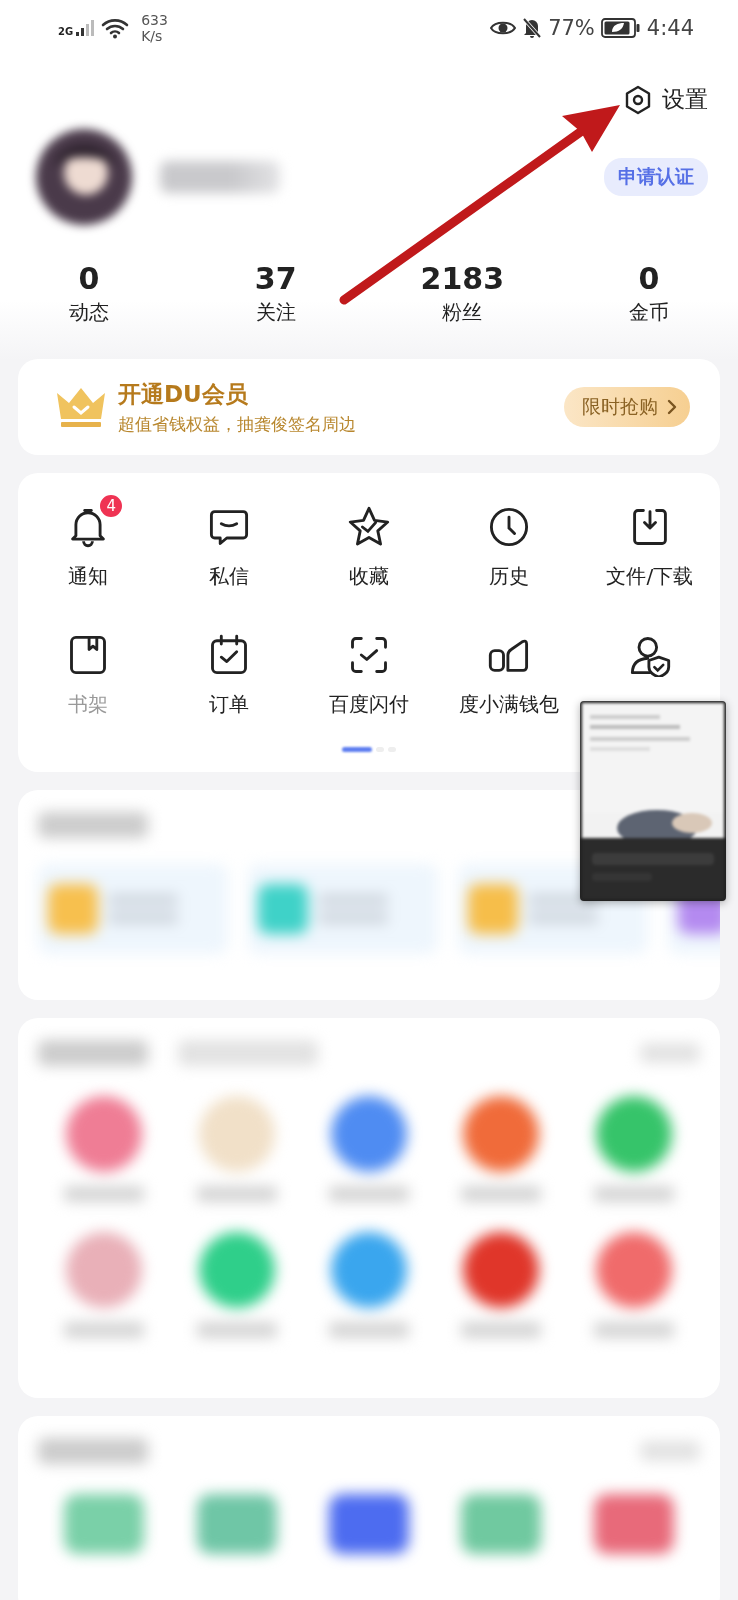 The image size is (738, 1600). Describe the element at coordinates (670, 28) in the screenshot. I see `clock-time: 4:44` at that location.